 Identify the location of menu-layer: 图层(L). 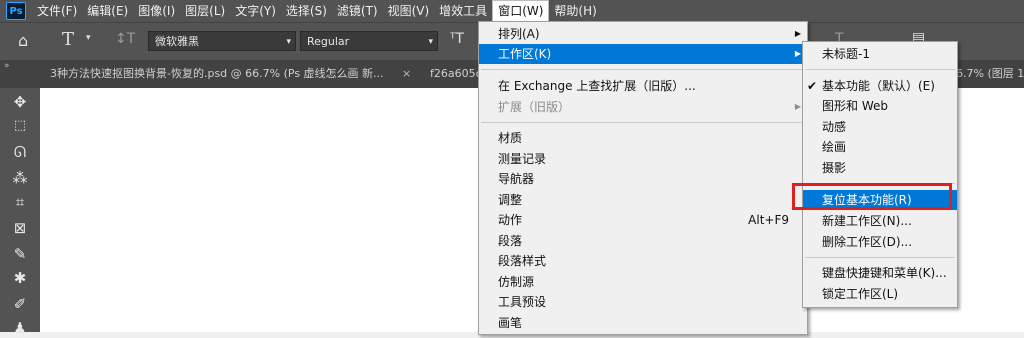
(205, 11).